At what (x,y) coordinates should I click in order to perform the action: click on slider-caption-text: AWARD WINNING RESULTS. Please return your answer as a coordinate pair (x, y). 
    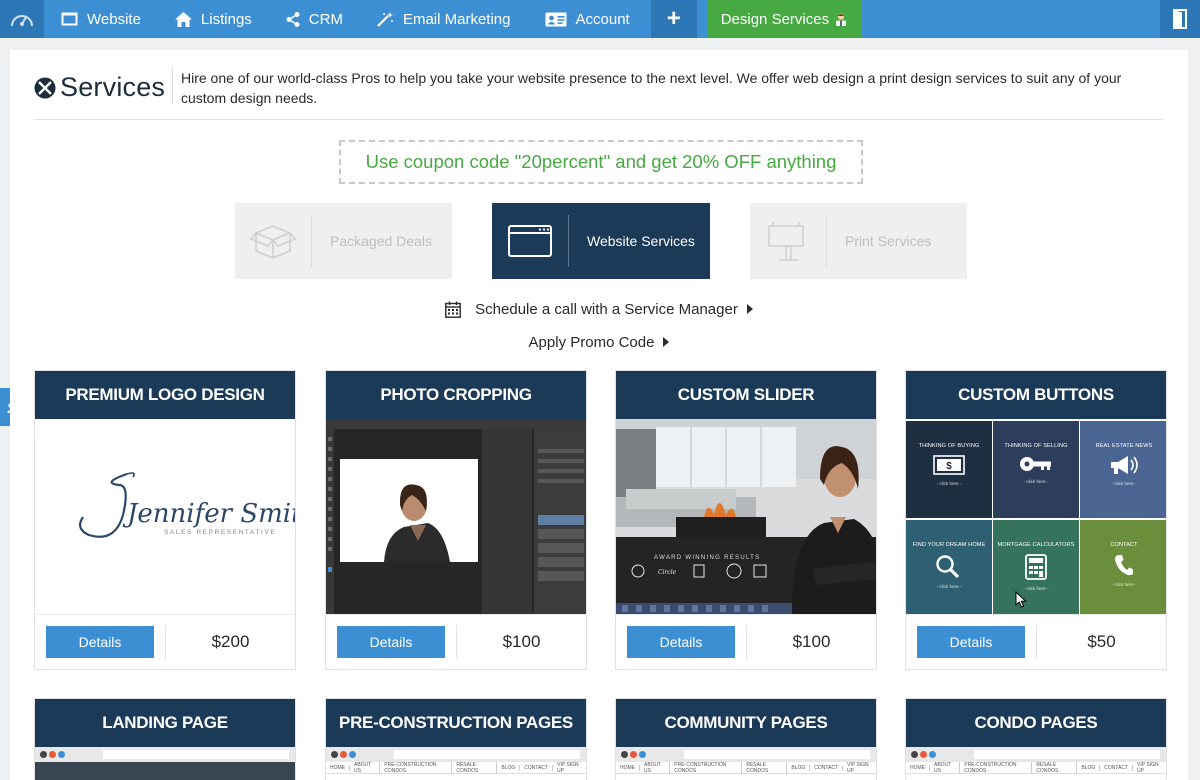
    Looking at the image, I should click on (707, 558).